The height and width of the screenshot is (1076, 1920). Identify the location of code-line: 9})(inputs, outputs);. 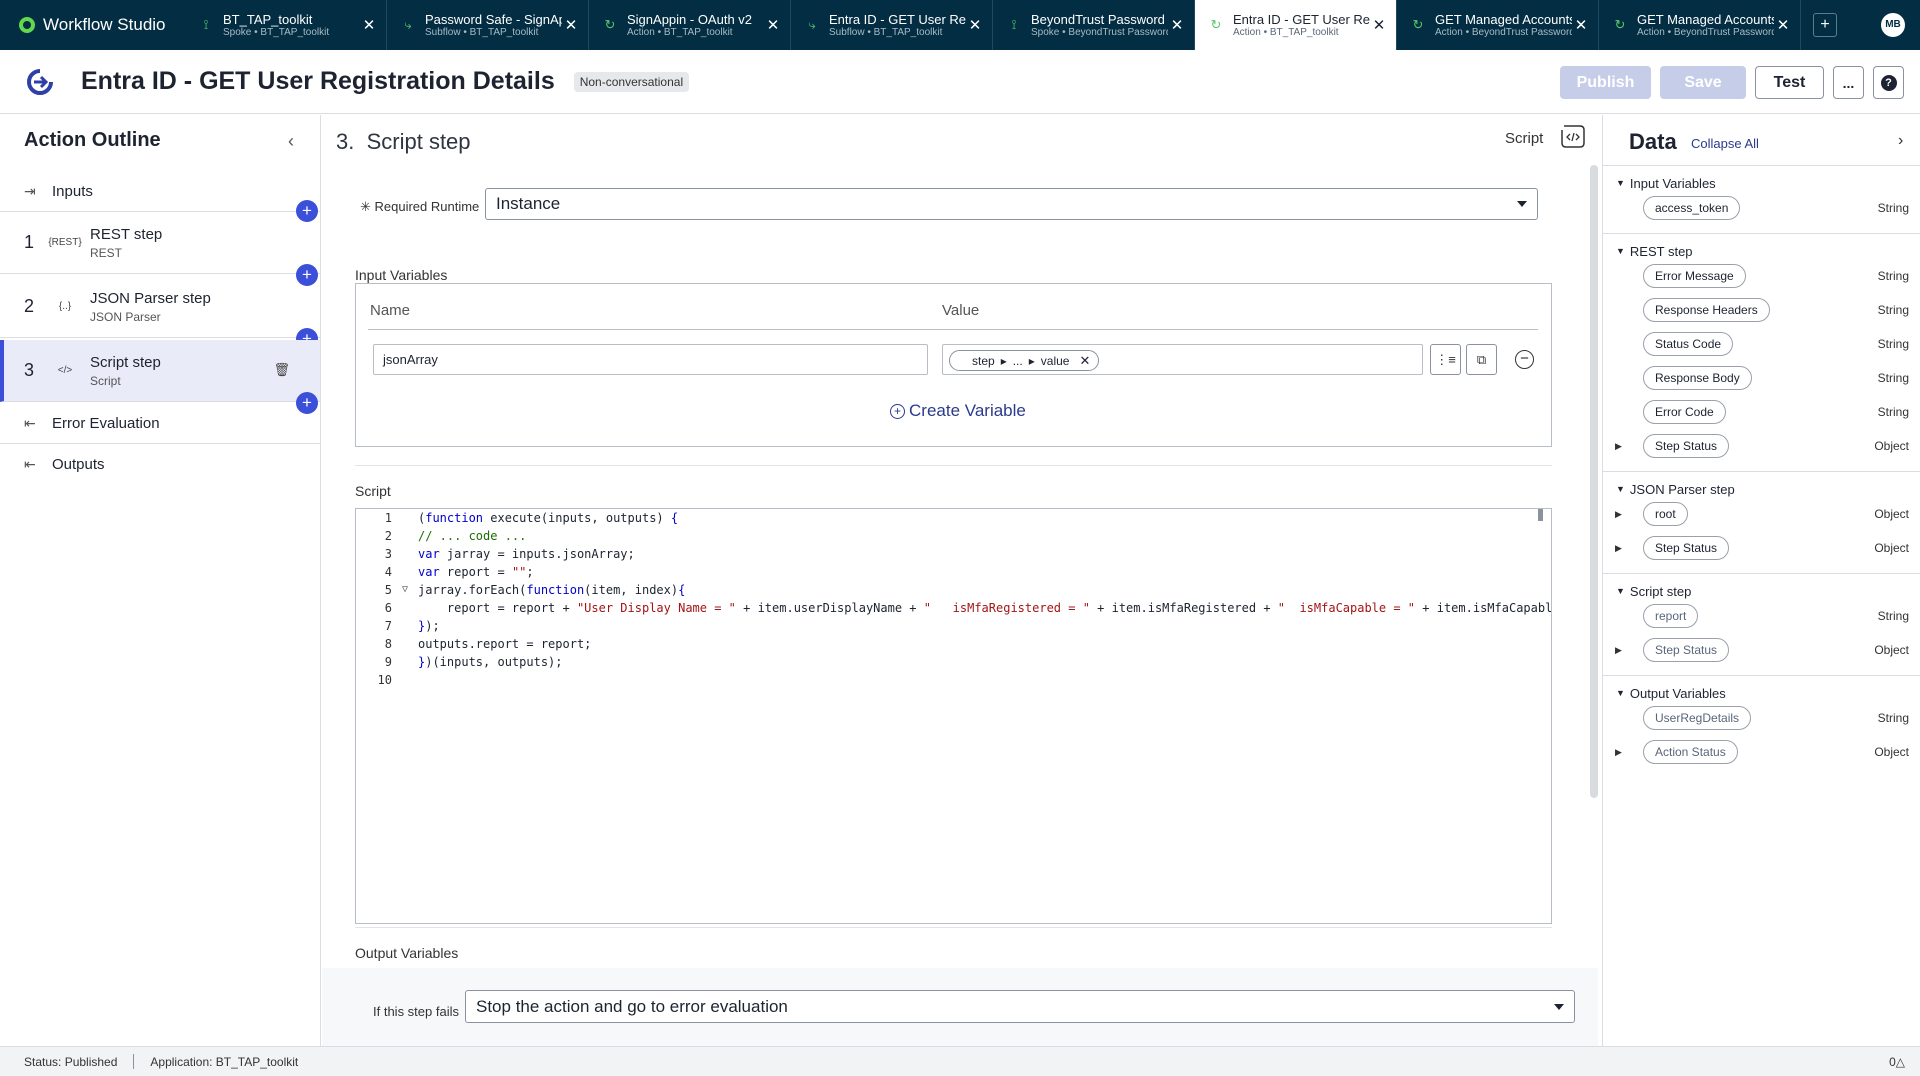
(473, 662).